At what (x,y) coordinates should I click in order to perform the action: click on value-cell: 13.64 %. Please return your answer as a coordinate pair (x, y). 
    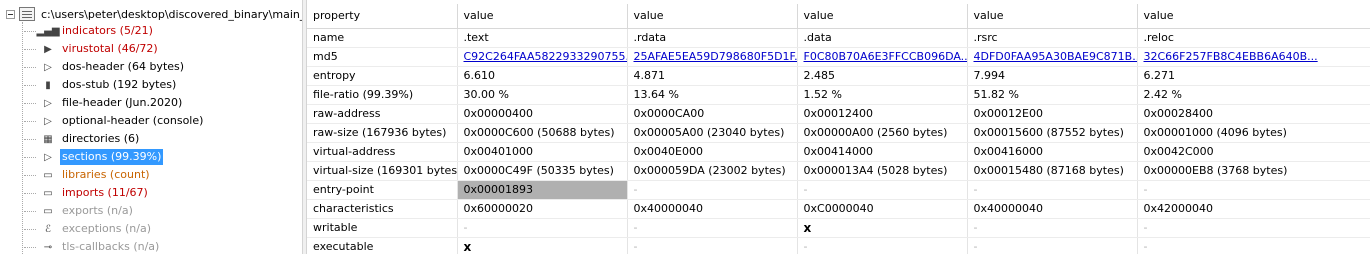
    Looking at the image, I should click on (712, 95).